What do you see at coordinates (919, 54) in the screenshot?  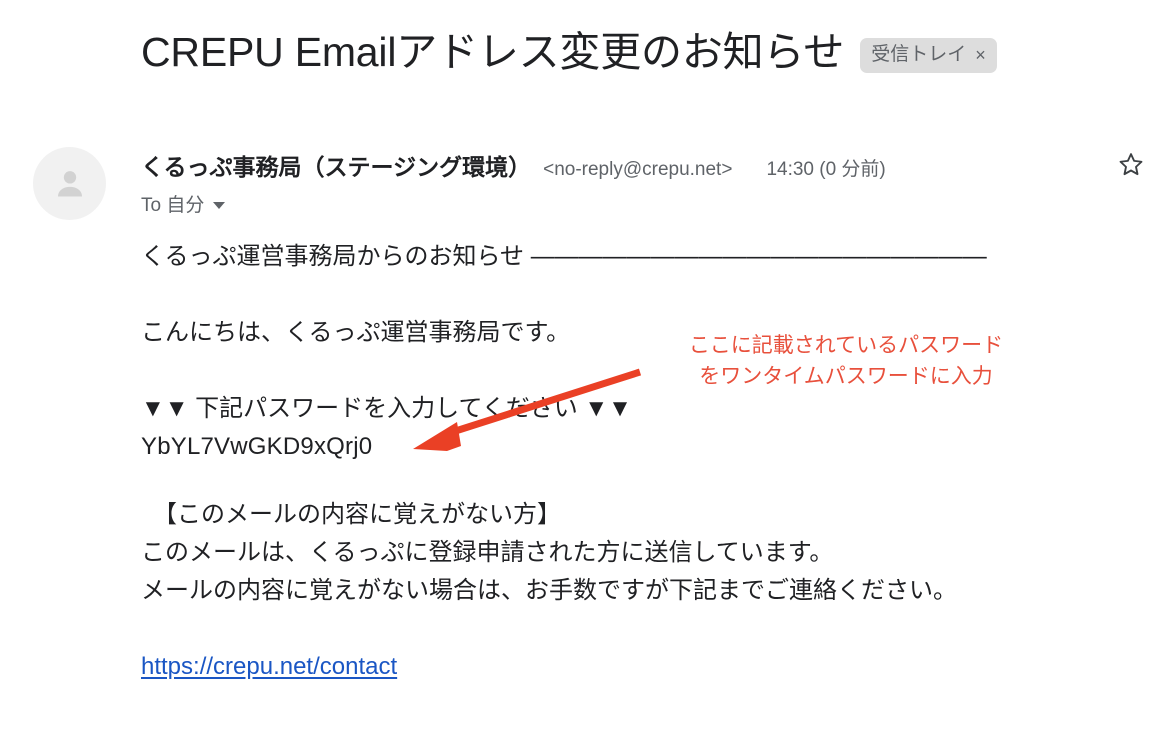 I see `label-chip-label: 受信トレイ` at bounding box center [919, 54].